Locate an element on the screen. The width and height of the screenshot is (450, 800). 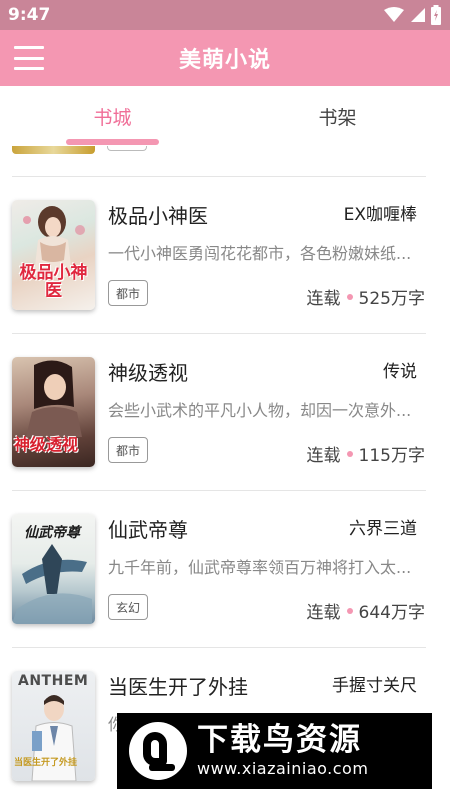
book-cover: ANTHEM 当医生开了外挂 is located at coordinates (53, 726).